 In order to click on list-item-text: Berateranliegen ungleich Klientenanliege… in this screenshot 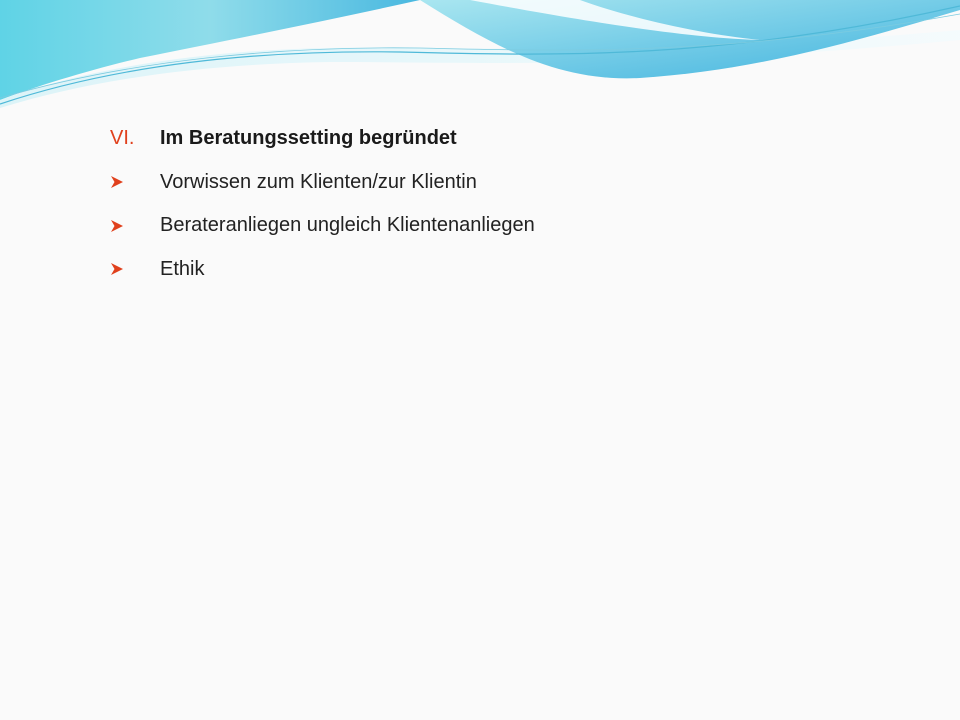, I will do `click(347, 225)`.